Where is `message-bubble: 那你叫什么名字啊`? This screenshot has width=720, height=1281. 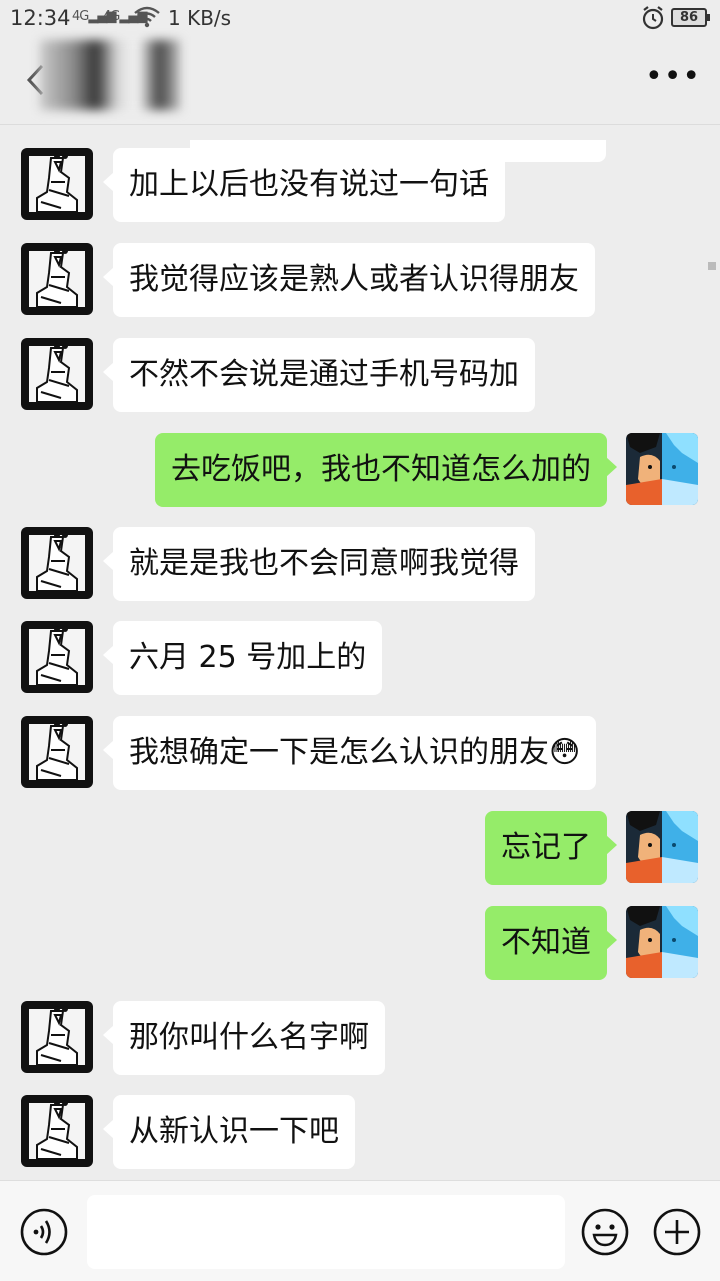
message-bubble: 那你叫什么名字啊 is located at coordinates (244, 1038).